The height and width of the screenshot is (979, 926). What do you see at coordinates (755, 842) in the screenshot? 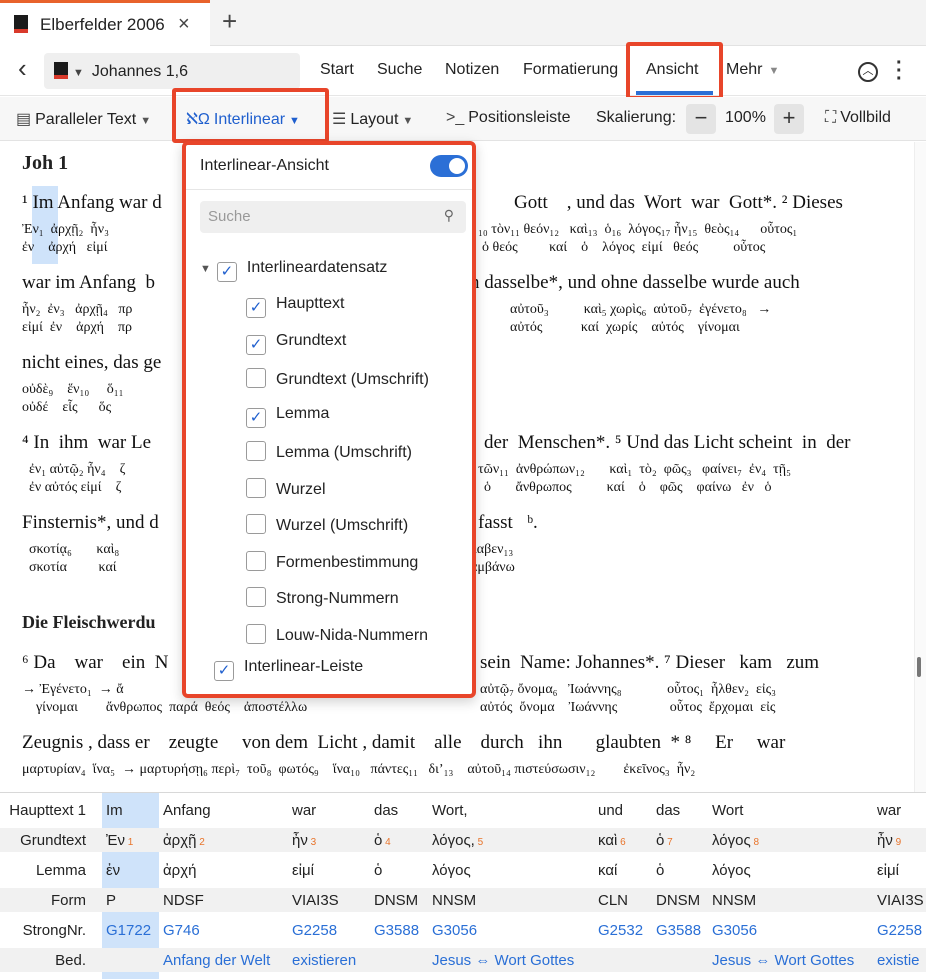
I see `word-number: 8` at bounding box center [755, 842].